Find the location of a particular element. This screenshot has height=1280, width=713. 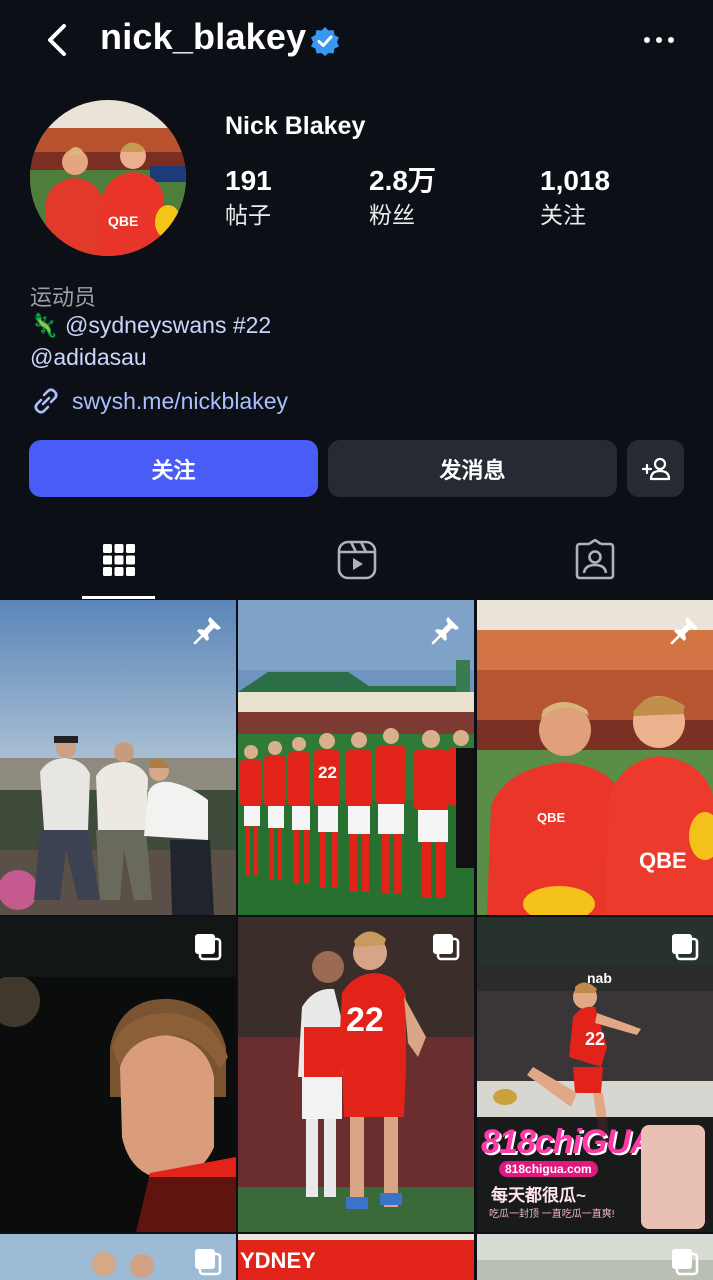

sponsor-text: QBE is located at coordinates (663, 860).